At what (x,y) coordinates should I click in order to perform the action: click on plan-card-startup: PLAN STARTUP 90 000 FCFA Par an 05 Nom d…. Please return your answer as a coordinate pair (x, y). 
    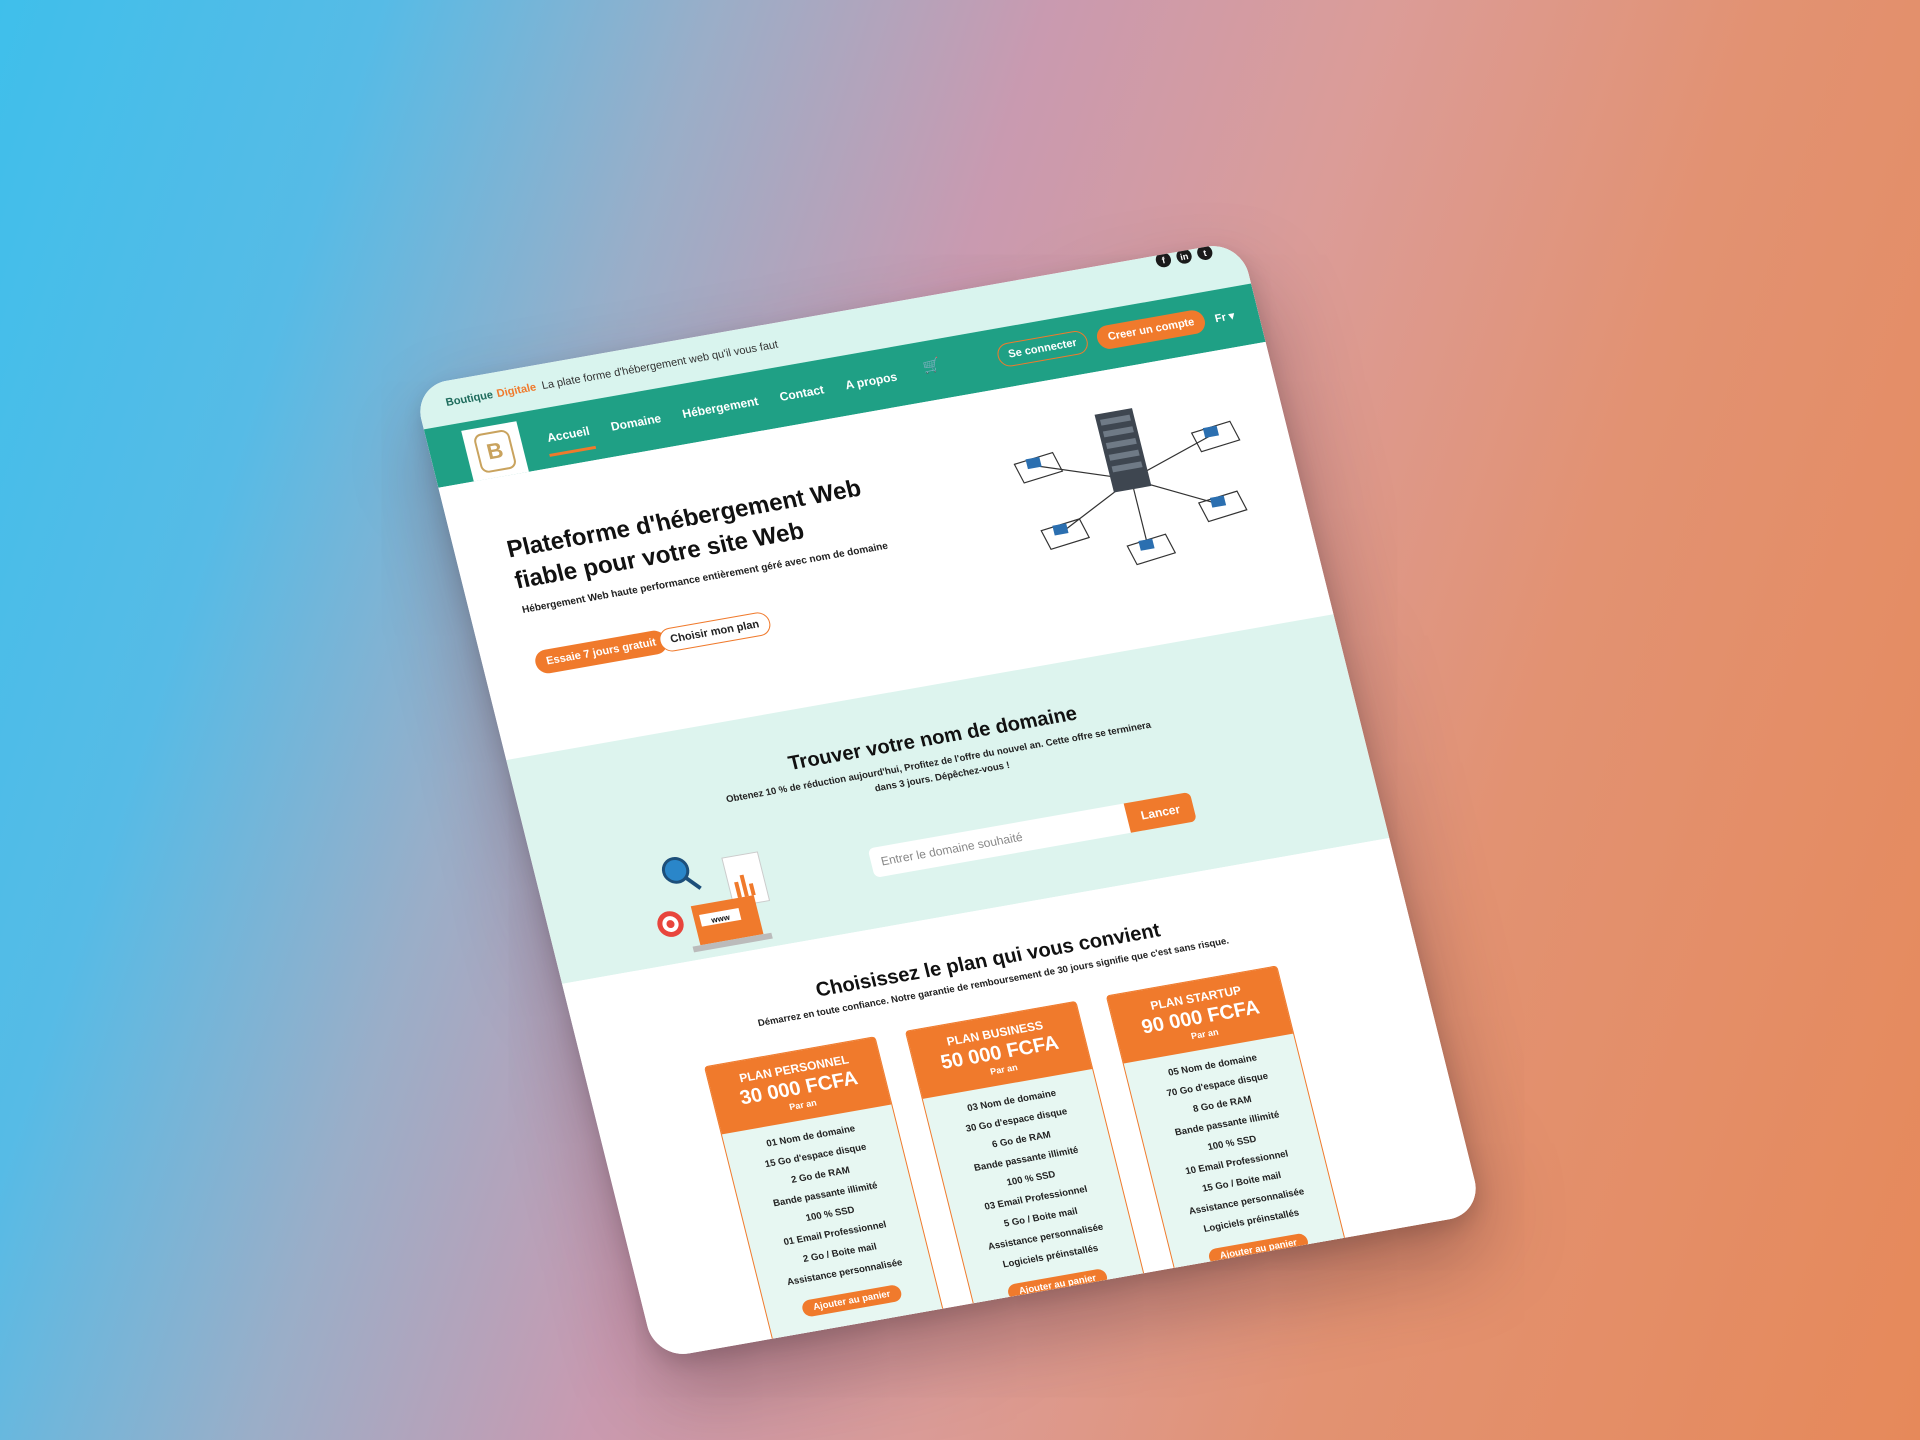
    Looking at the image, I should click on (1227, 1126).